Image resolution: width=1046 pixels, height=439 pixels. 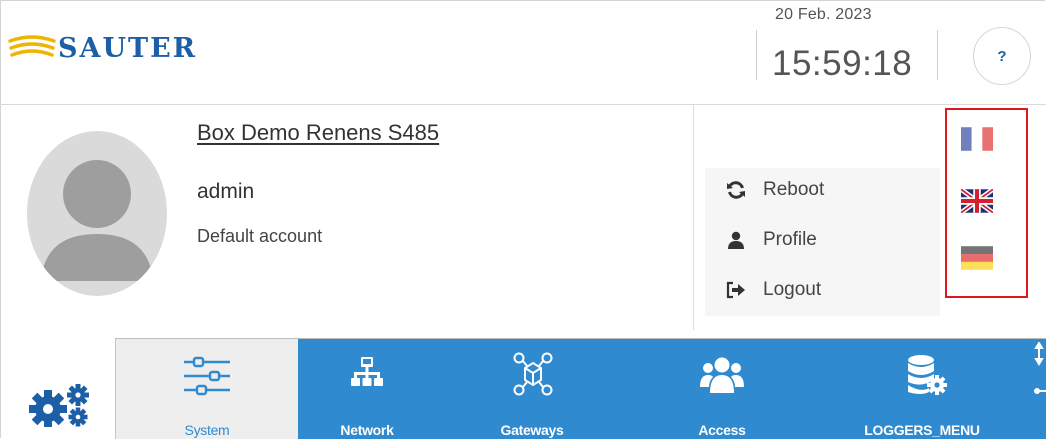 I want to click on tab-access: Access, so click(x=722, y=389).